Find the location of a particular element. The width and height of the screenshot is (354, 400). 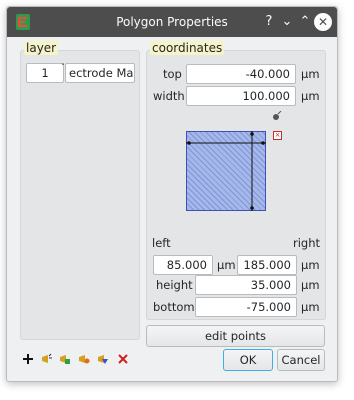

bottom-label: bottom is located at coordinates (174, 307).